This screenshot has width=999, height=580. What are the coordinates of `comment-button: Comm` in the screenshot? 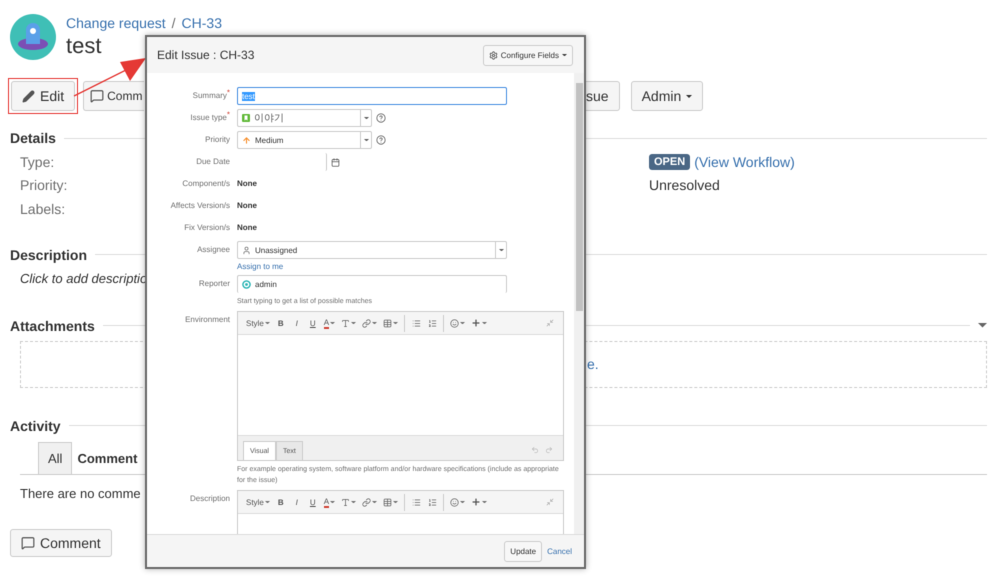 It's located at (113, 96).